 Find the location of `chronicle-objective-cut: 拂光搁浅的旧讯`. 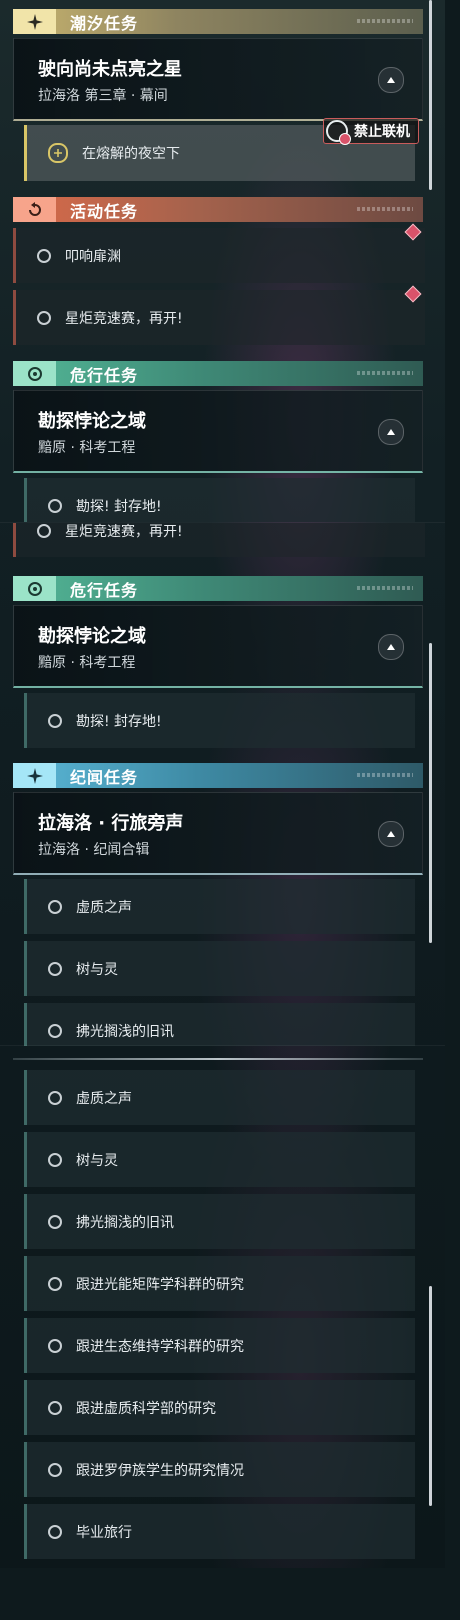

chronicle-objective-cut: 拂光搁浅的旧讯 is located at coordinates (219, 1024).